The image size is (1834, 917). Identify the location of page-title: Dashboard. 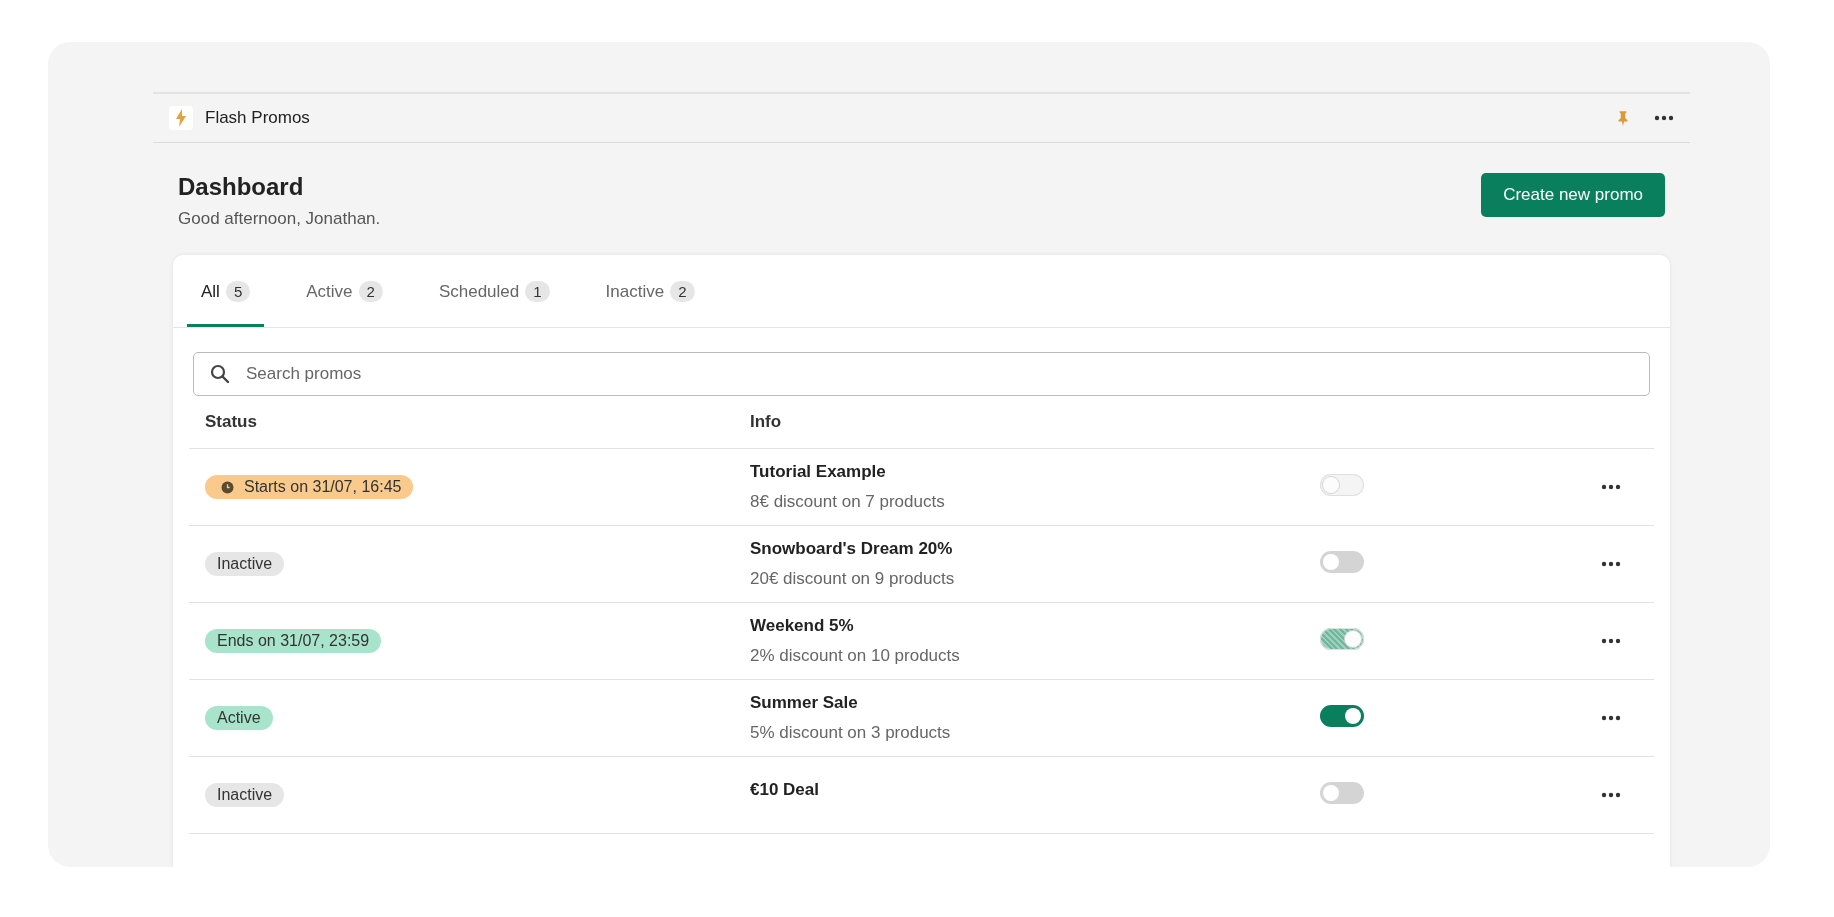
(241, 187).